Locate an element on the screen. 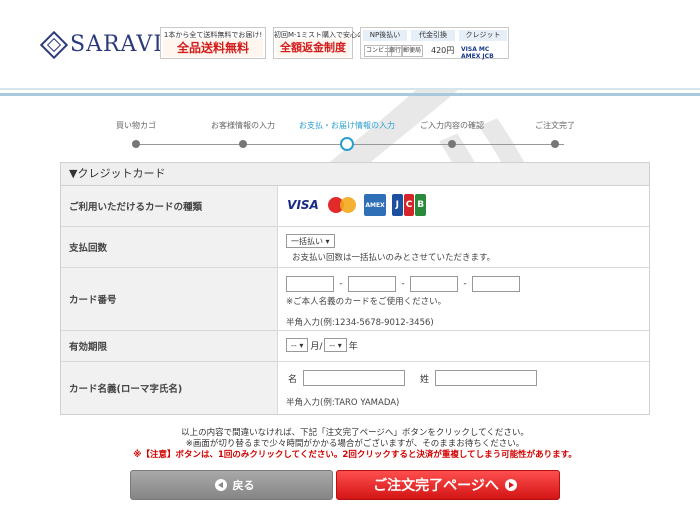 The image size is (700, 511). expiry-year-select: -- ▾ is located at coordinates (335, 345).